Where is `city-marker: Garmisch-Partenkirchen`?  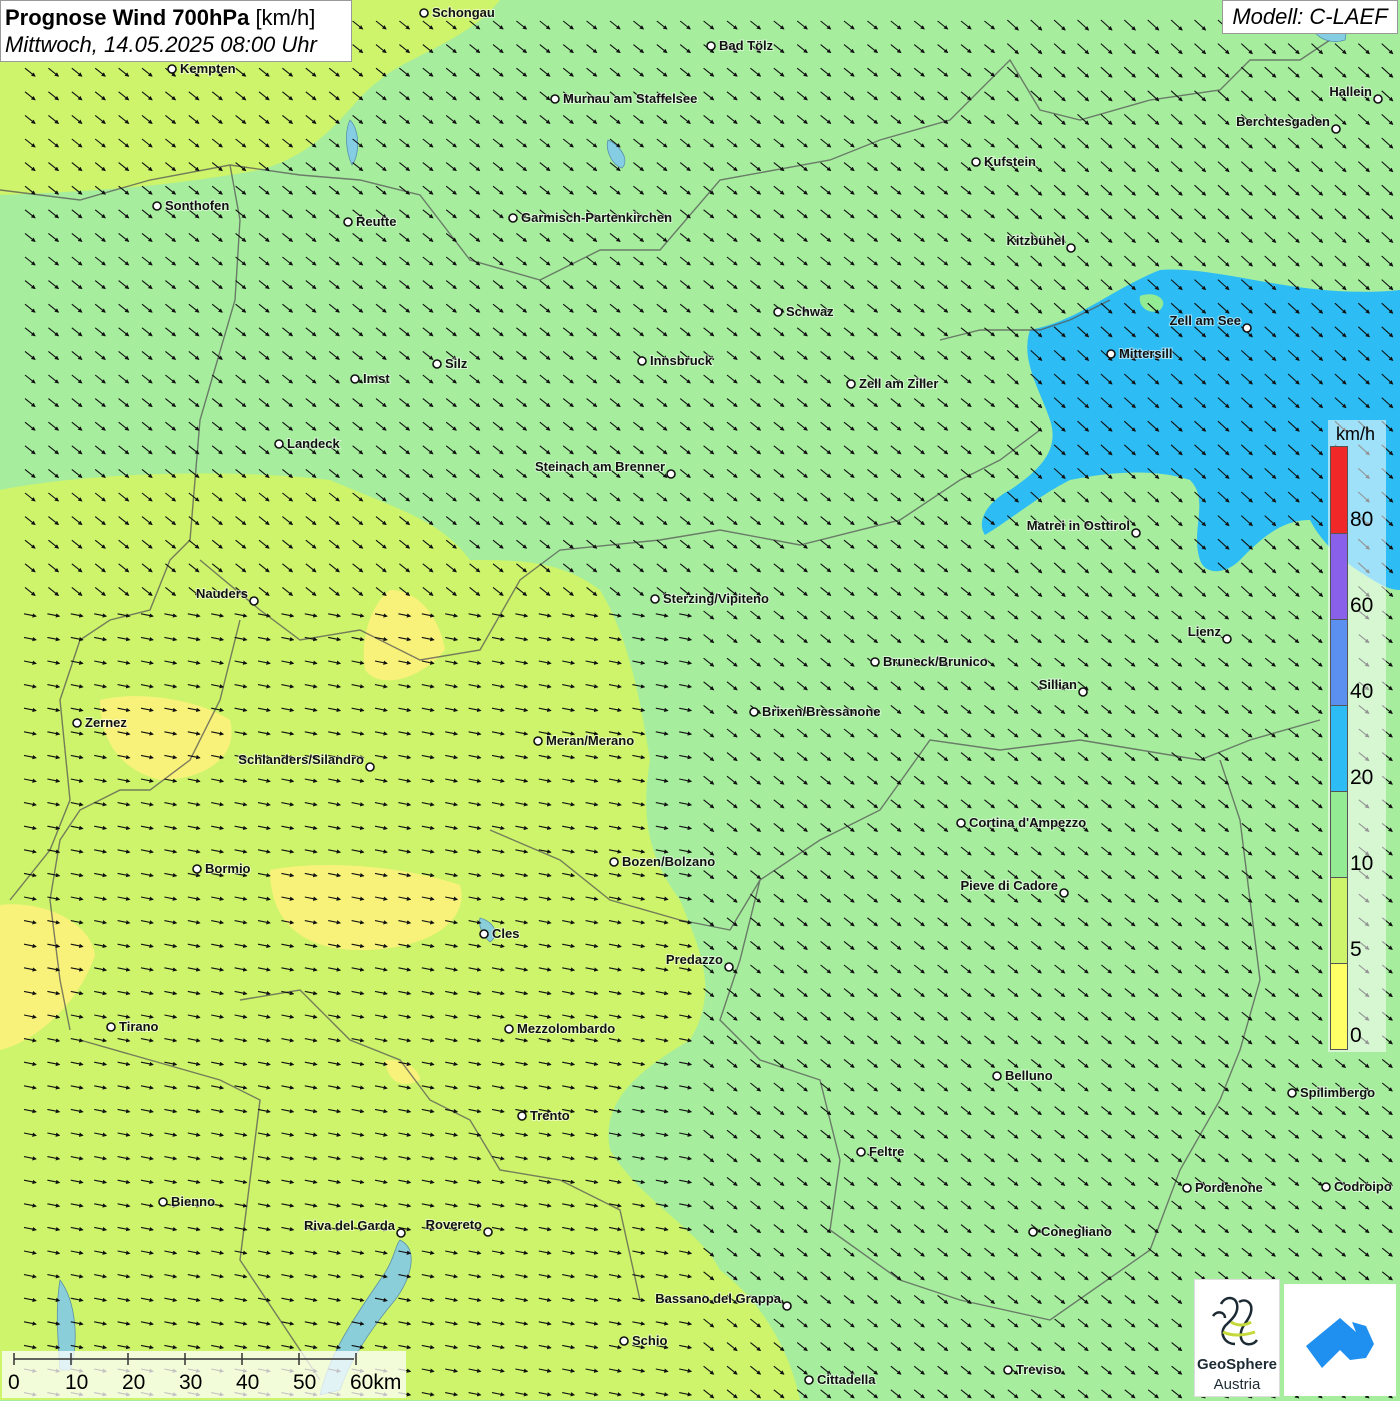 city-marker: Garmisch-Partenkirchen is located at coordinates (590, 217).